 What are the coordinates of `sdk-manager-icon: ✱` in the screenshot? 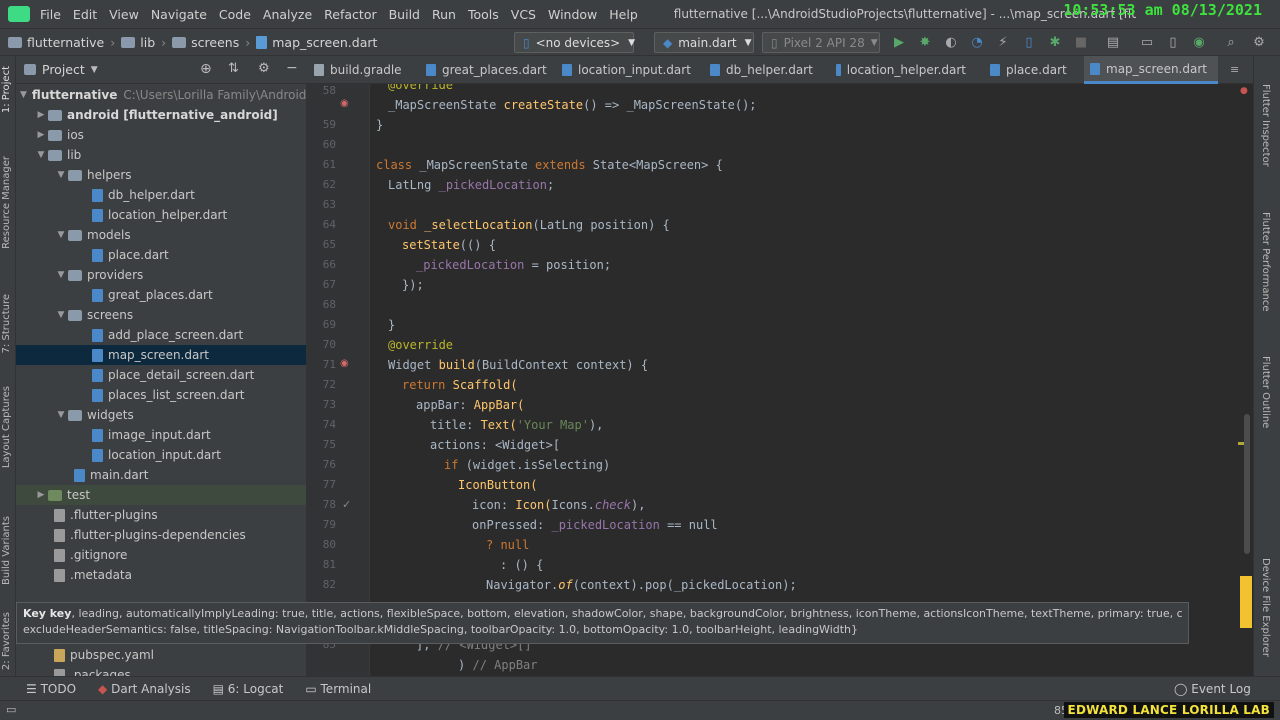 It's located at (1055, 43).